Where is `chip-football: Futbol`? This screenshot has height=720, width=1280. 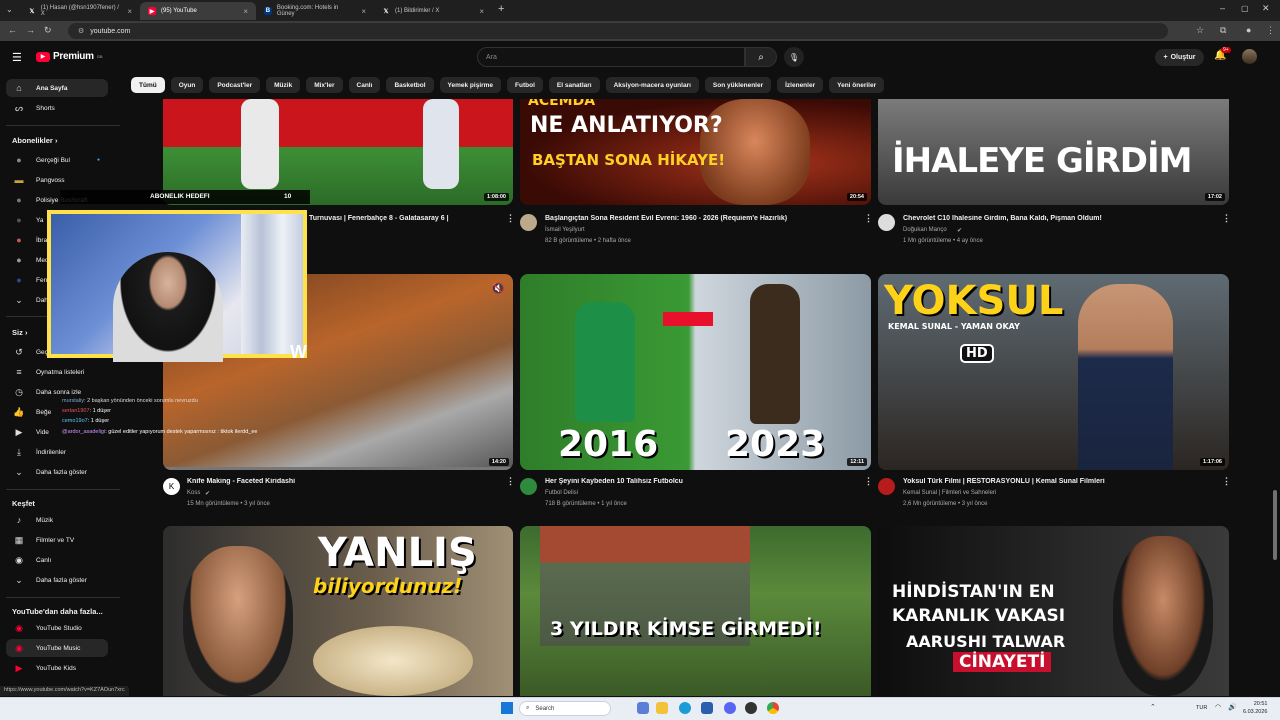
chip-football: Futbol is located at coordinates (525, 85).